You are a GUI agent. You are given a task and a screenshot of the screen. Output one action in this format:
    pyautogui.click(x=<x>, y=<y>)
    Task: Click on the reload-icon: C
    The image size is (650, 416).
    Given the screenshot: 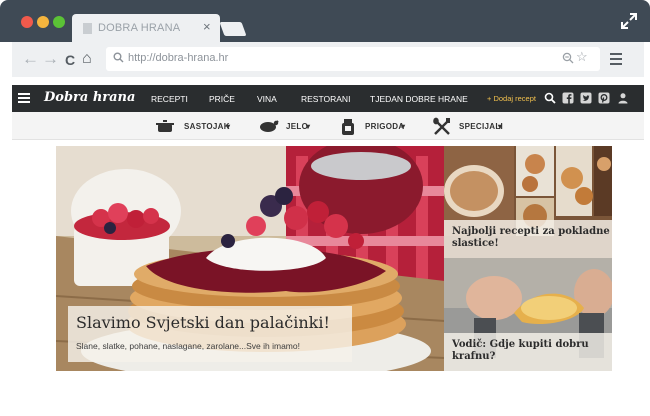 What is the action you would take?
    pyautogui.click(x=70, y=60)
    